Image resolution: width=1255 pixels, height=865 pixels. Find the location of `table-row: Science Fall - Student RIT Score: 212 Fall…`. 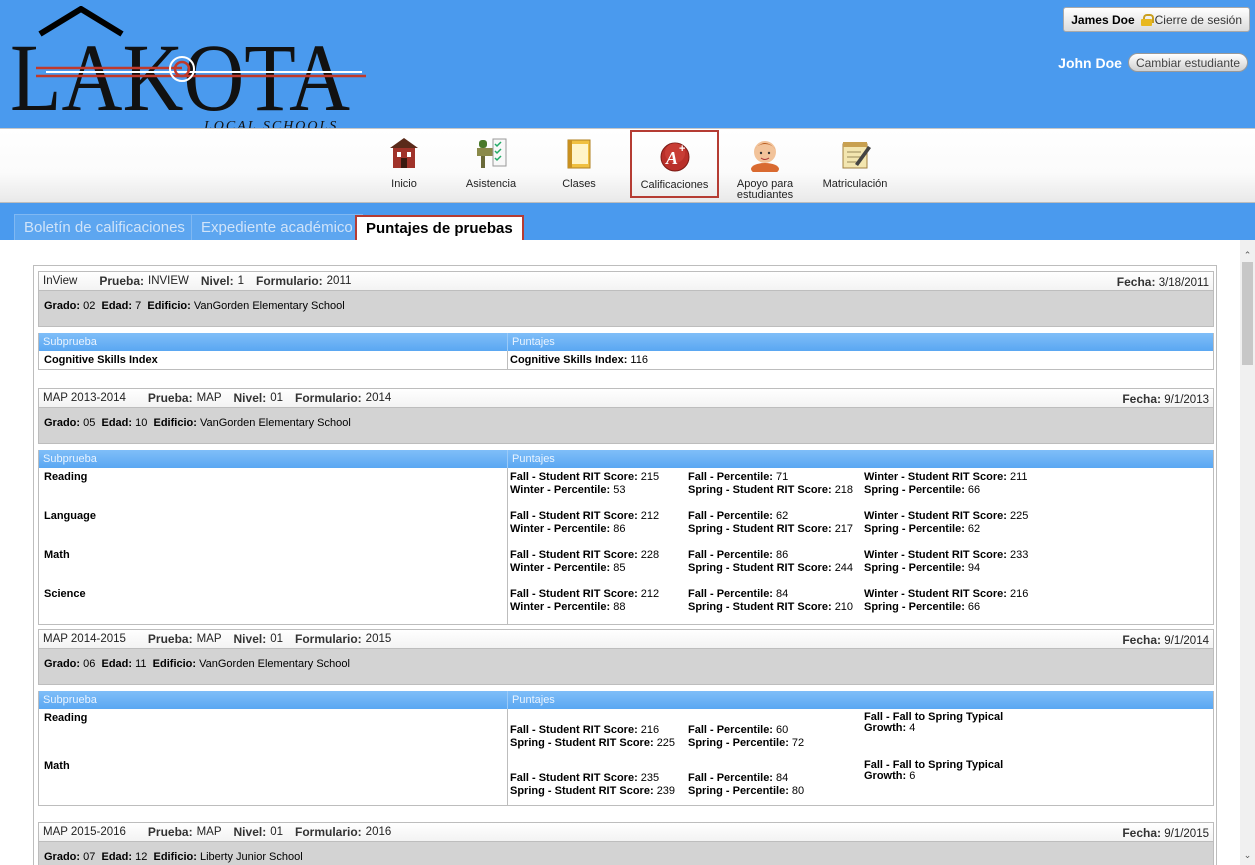

table-row: Science Fall - Student RIT Score: 212 Fall… is located at coordinates (626, 604).